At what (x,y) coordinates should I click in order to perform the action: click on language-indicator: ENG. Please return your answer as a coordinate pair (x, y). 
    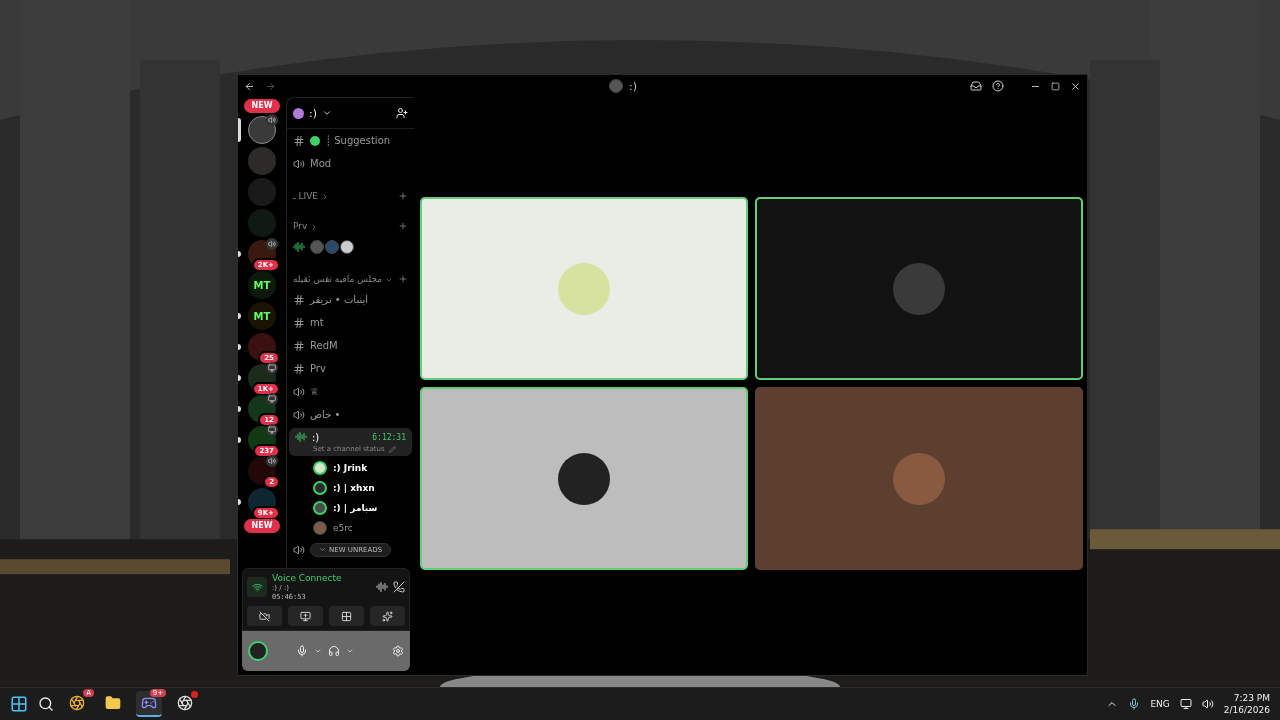
    Looking at the image, I should click on (1160, 704).